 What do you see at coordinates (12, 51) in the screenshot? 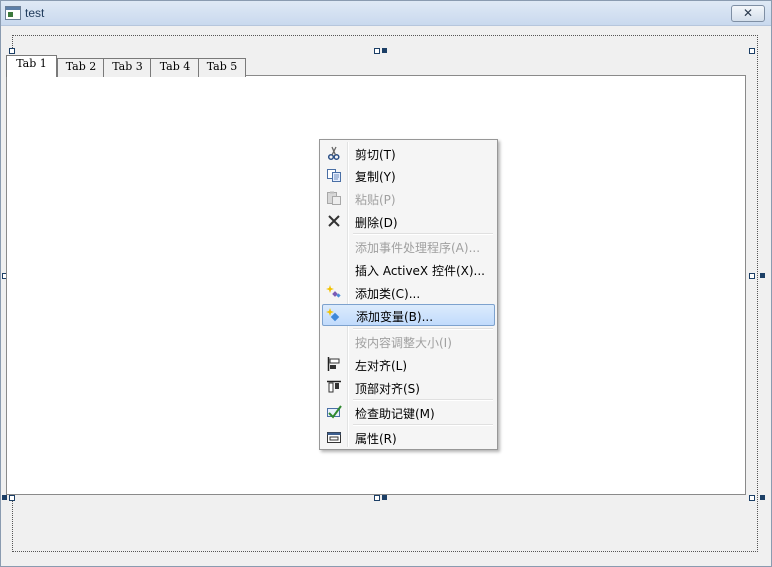
I see `resize-handle-top-left` at bounding box center [12, 51].